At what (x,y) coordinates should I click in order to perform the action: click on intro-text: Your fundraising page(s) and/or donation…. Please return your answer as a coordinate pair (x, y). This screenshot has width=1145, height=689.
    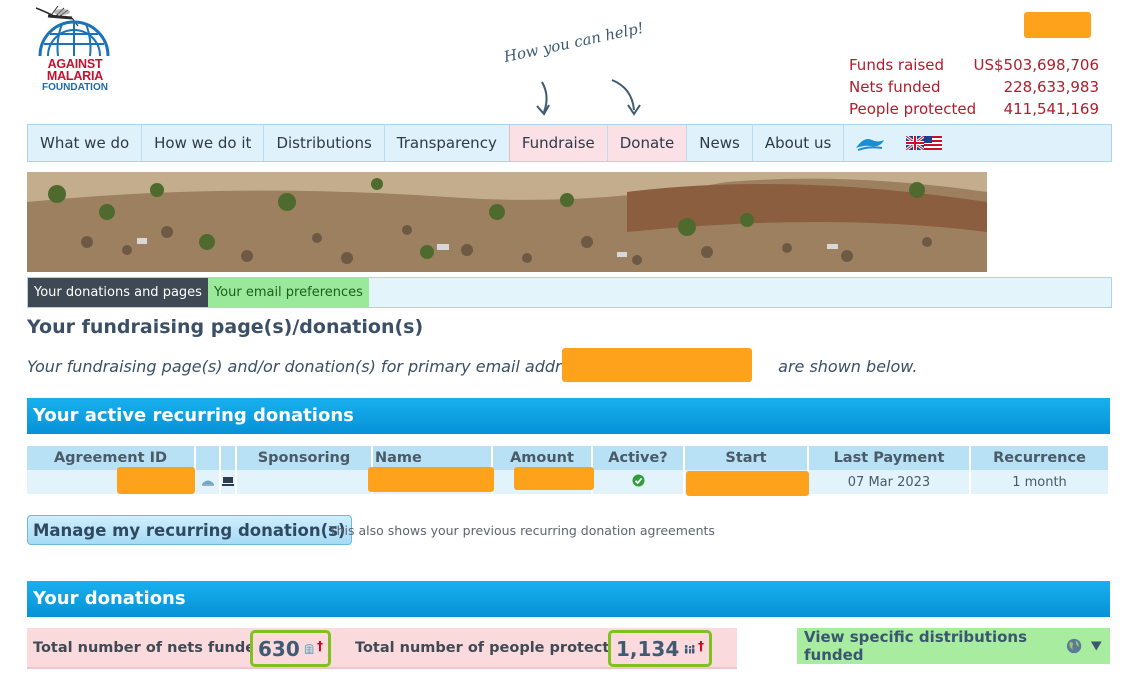
    Looking at the image, I should click on (472, 366).